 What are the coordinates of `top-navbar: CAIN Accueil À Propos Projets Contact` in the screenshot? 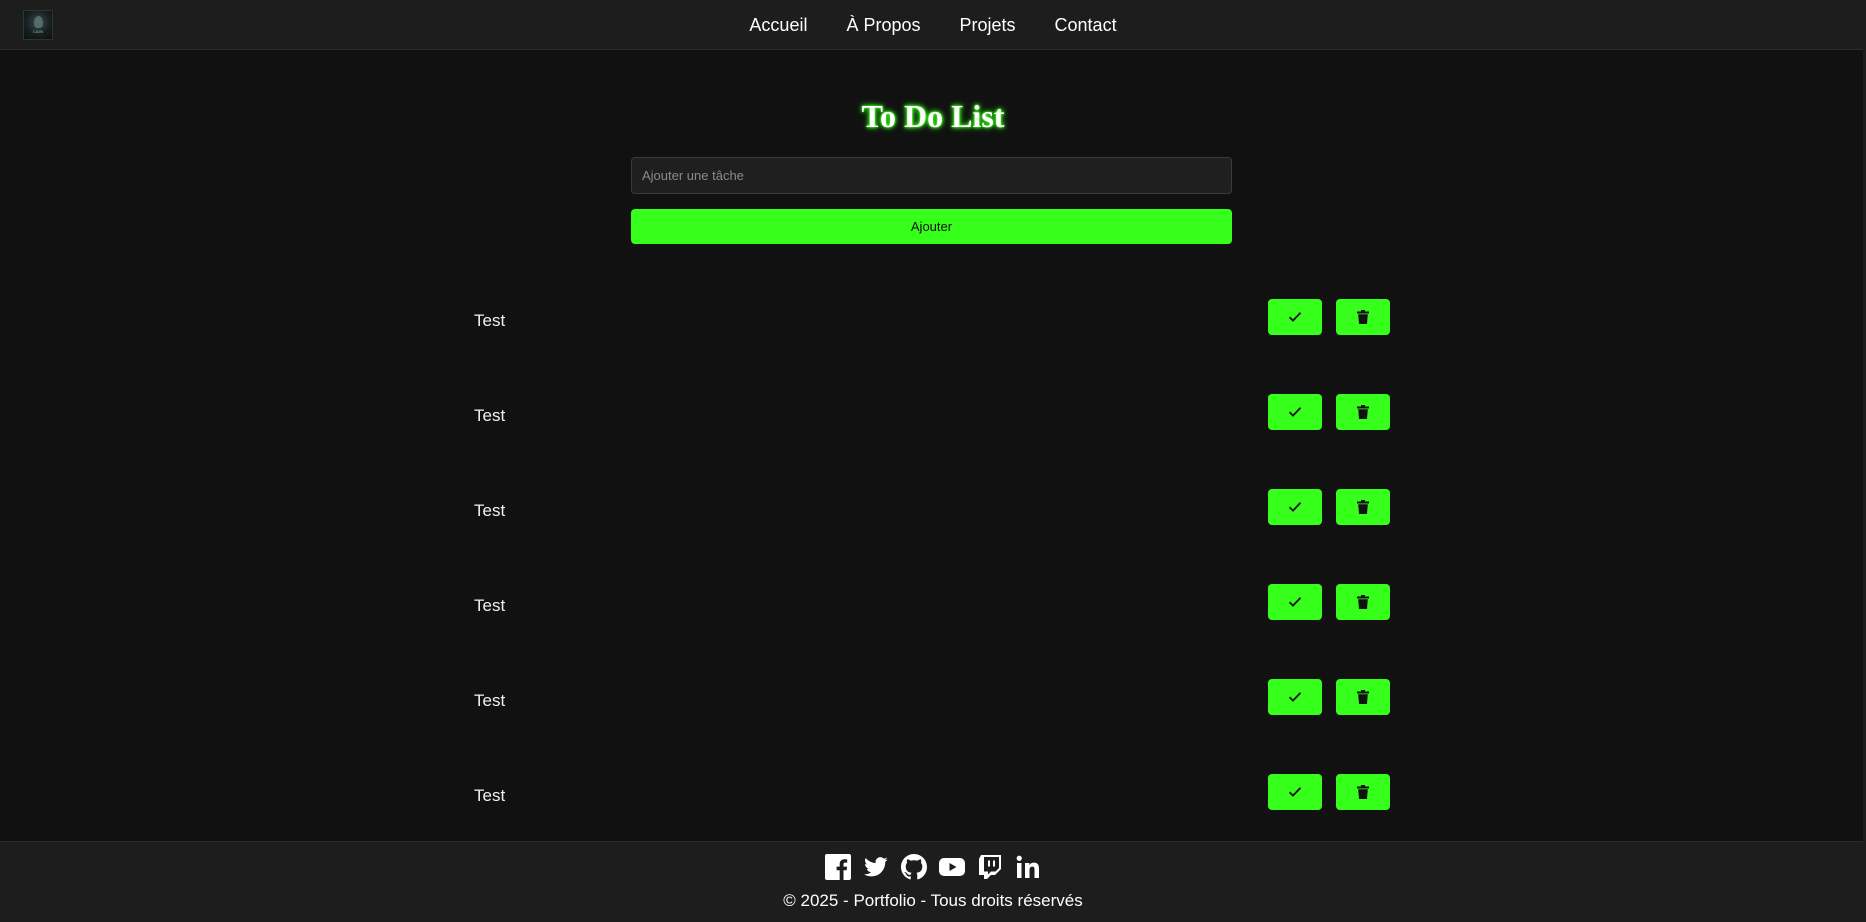 It's located at (933, 25).